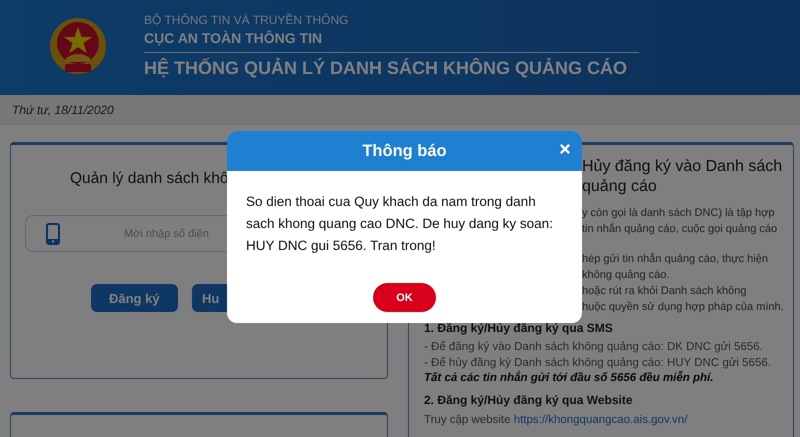  I want to click on guide-title: quảng cáo, so click(620, 187).